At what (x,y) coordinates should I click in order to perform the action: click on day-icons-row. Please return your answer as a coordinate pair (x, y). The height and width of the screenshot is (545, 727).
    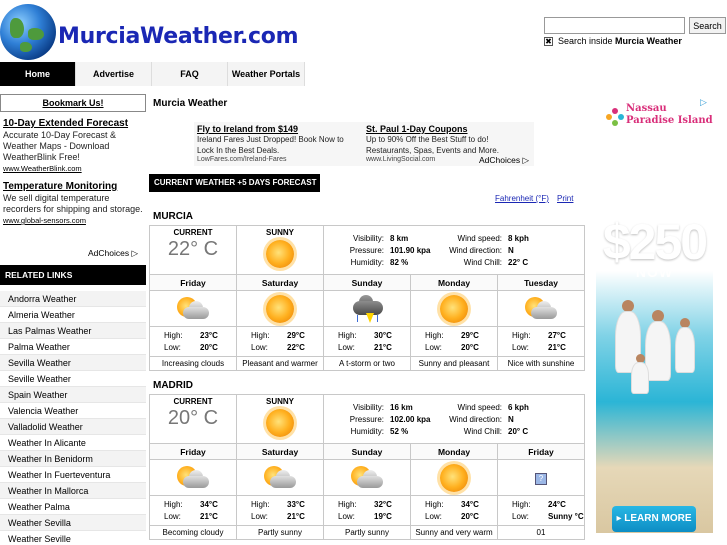
    Looking at the image, I should click on (367, 308).